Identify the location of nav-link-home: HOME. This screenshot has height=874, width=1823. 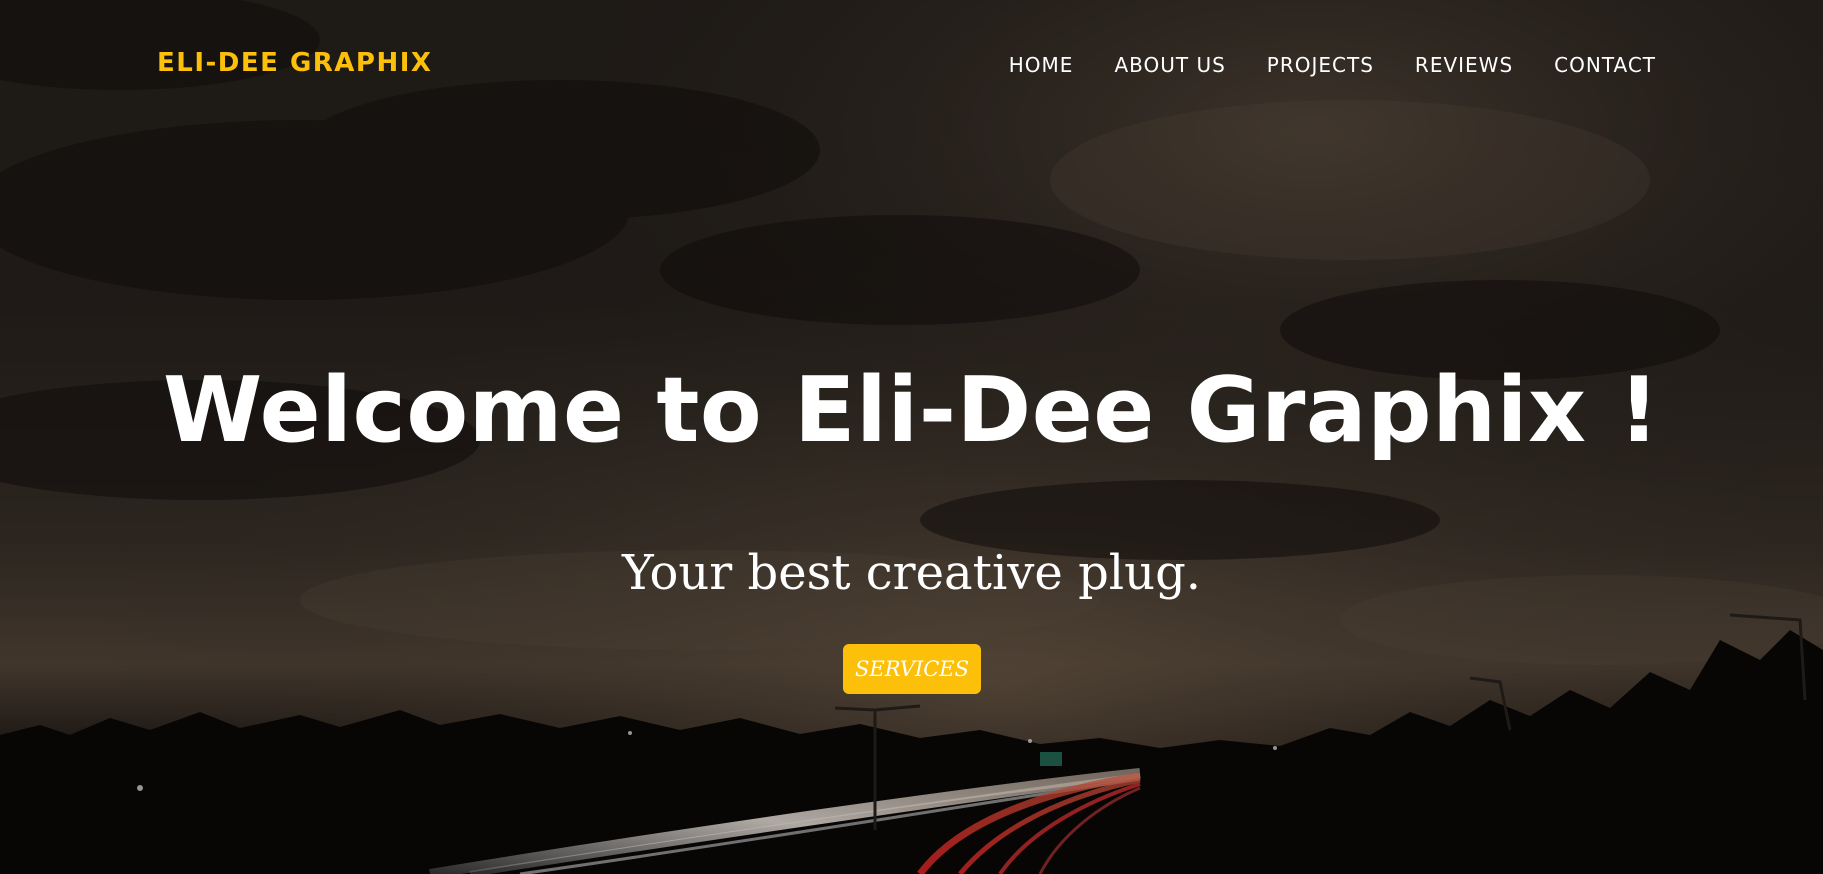
(1041, 65).